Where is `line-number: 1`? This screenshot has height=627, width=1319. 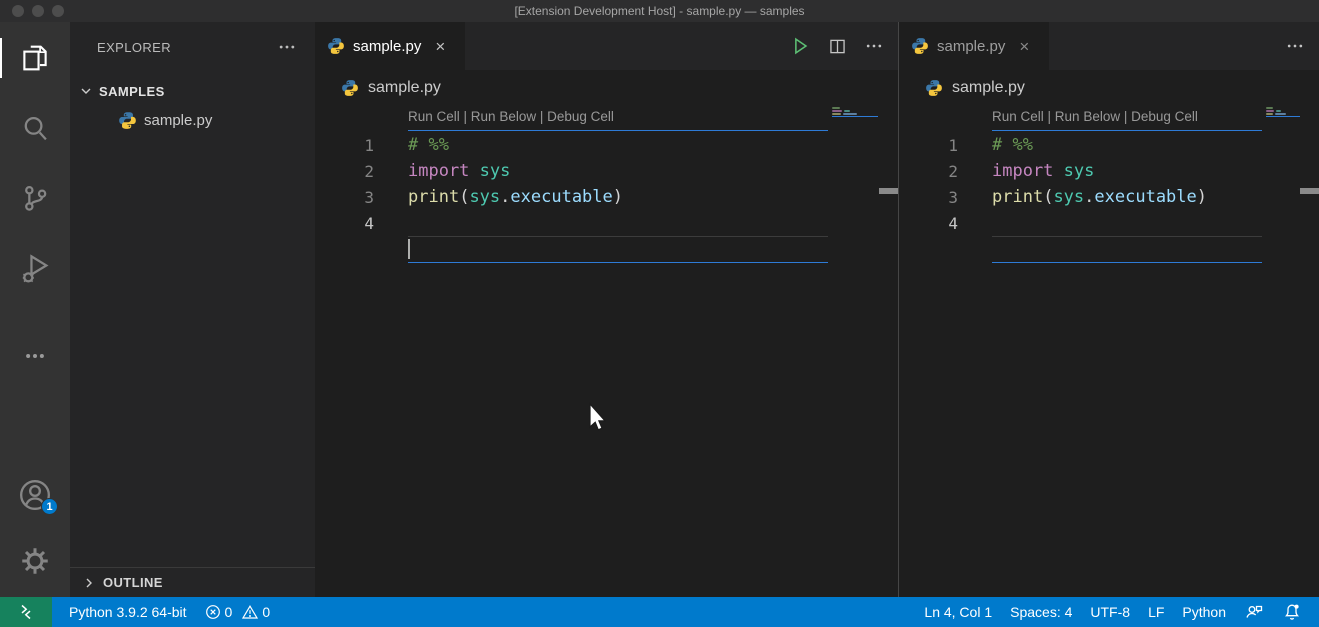
line-number: 1 is located at coordinates (369, 145).